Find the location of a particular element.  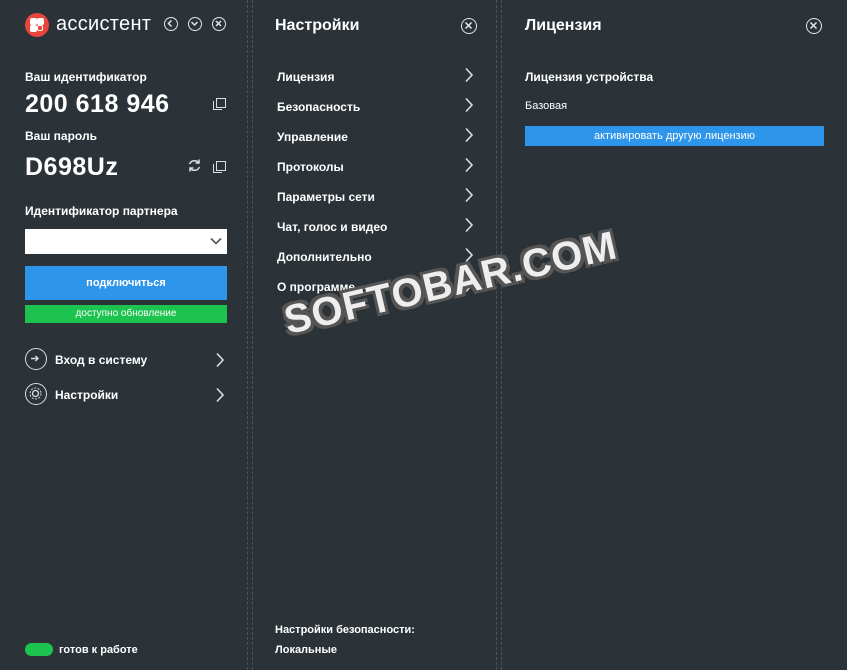

back-button is located at coordinates (171, 24).